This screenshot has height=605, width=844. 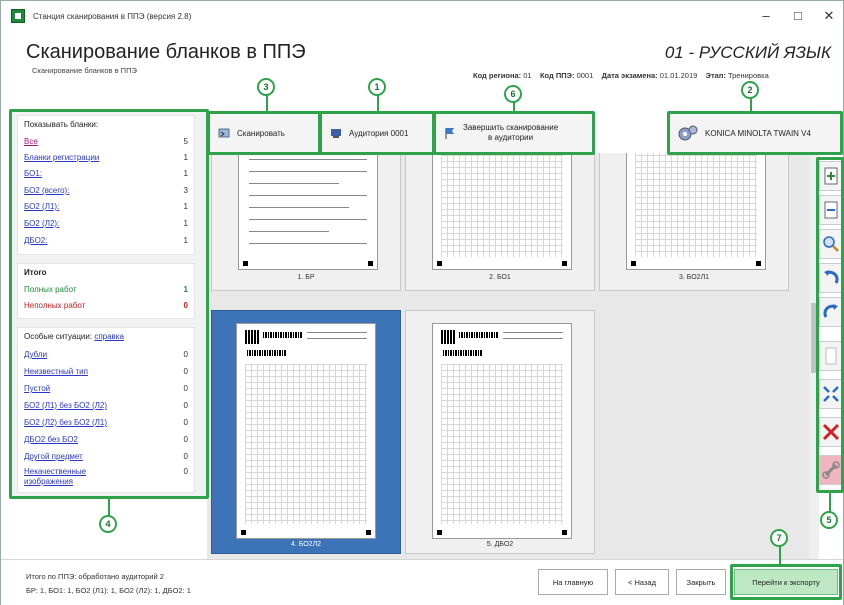 I want to click on minimize-button: –, so click(x=766, y=15).